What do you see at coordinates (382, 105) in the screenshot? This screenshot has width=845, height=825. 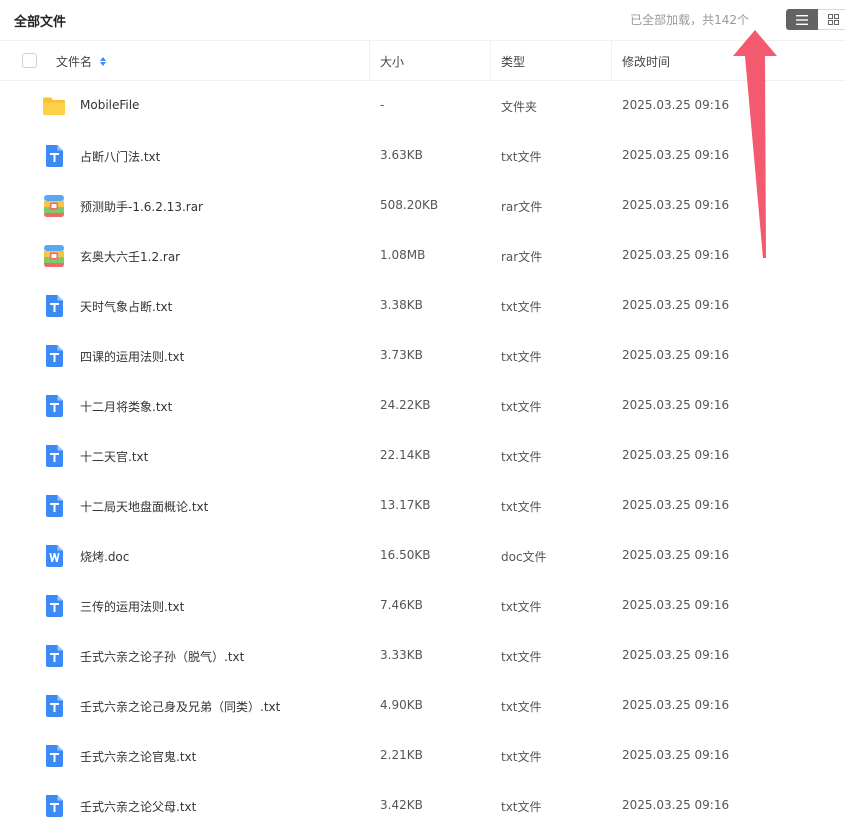 I see `file-size: -` at bounding box center [382, 105].